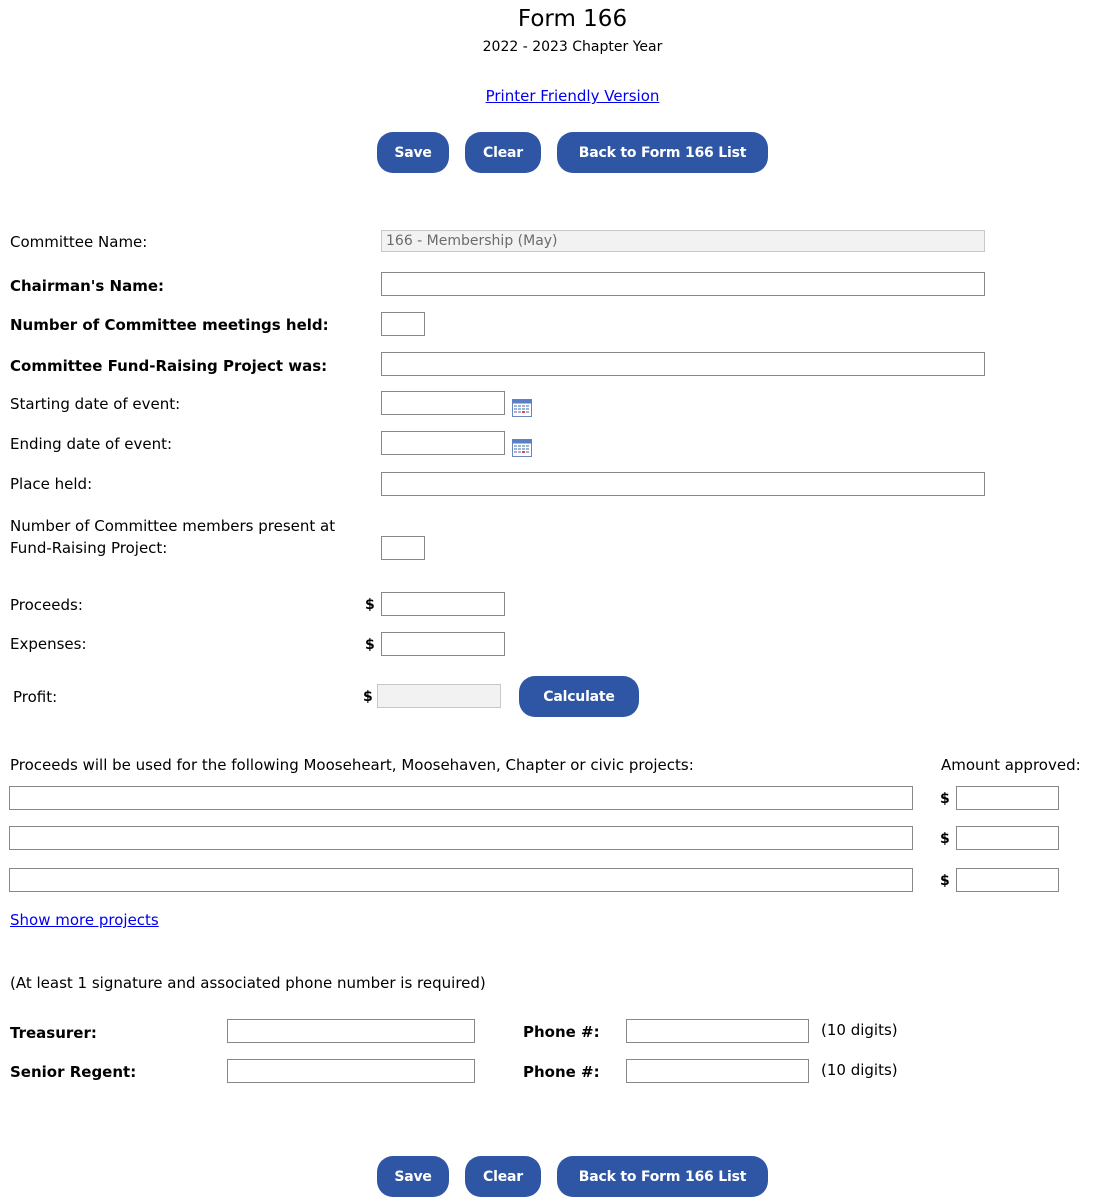 The width and height of the screenshot is (1102, 1197). I want to click on start-date-field, so click(443, 403).